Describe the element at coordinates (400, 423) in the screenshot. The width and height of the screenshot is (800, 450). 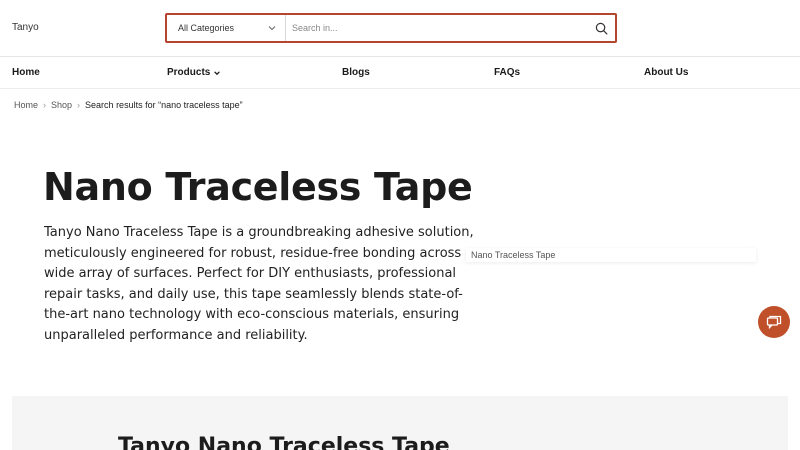
I see `product-section: Tanyo Nano Traceless Tape` at that location.